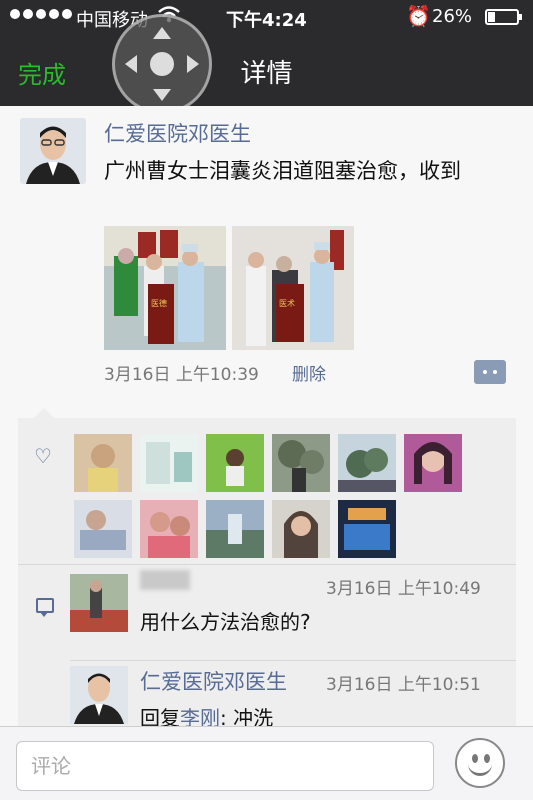 The height and width of the screenshot is (800, 533). Describe the element at coordinates (287, 303) in the screenshot. I see `svg-text: 医术` at that location.